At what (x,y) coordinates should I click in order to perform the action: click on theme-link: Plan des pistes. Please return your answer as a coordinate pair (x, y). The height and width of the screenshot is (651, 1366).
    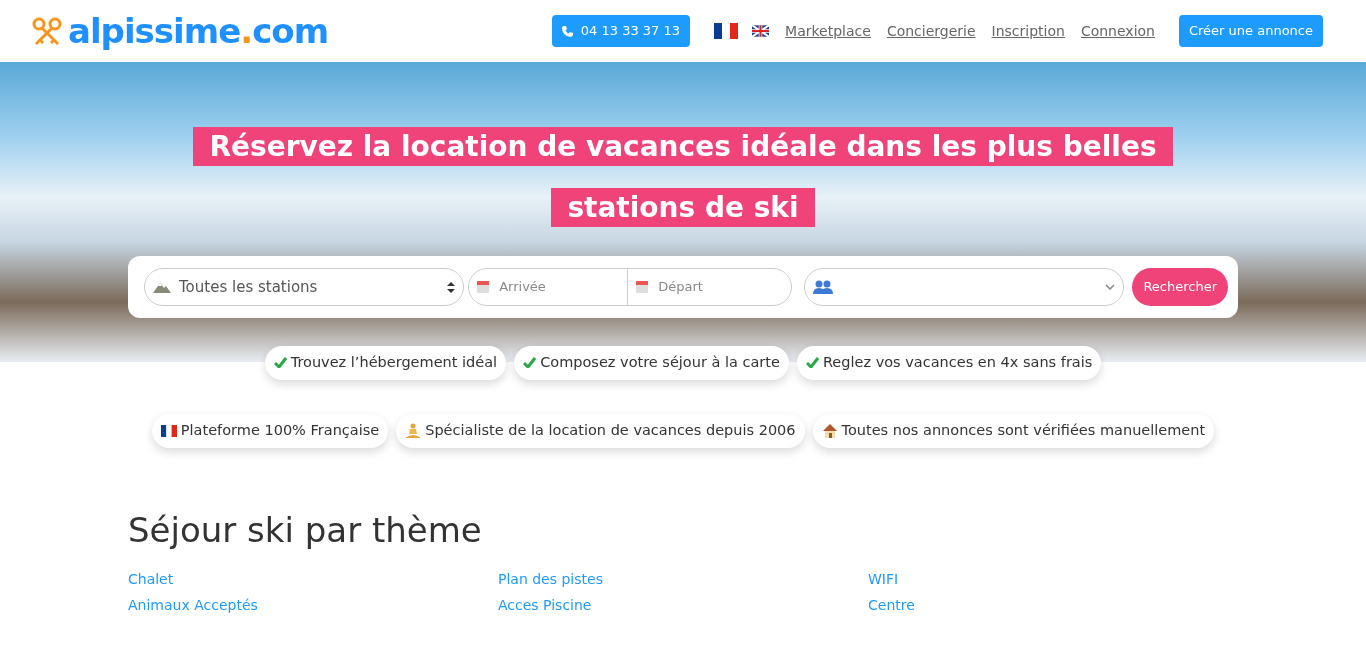
    Looking at the image, I should click on (550, 579).